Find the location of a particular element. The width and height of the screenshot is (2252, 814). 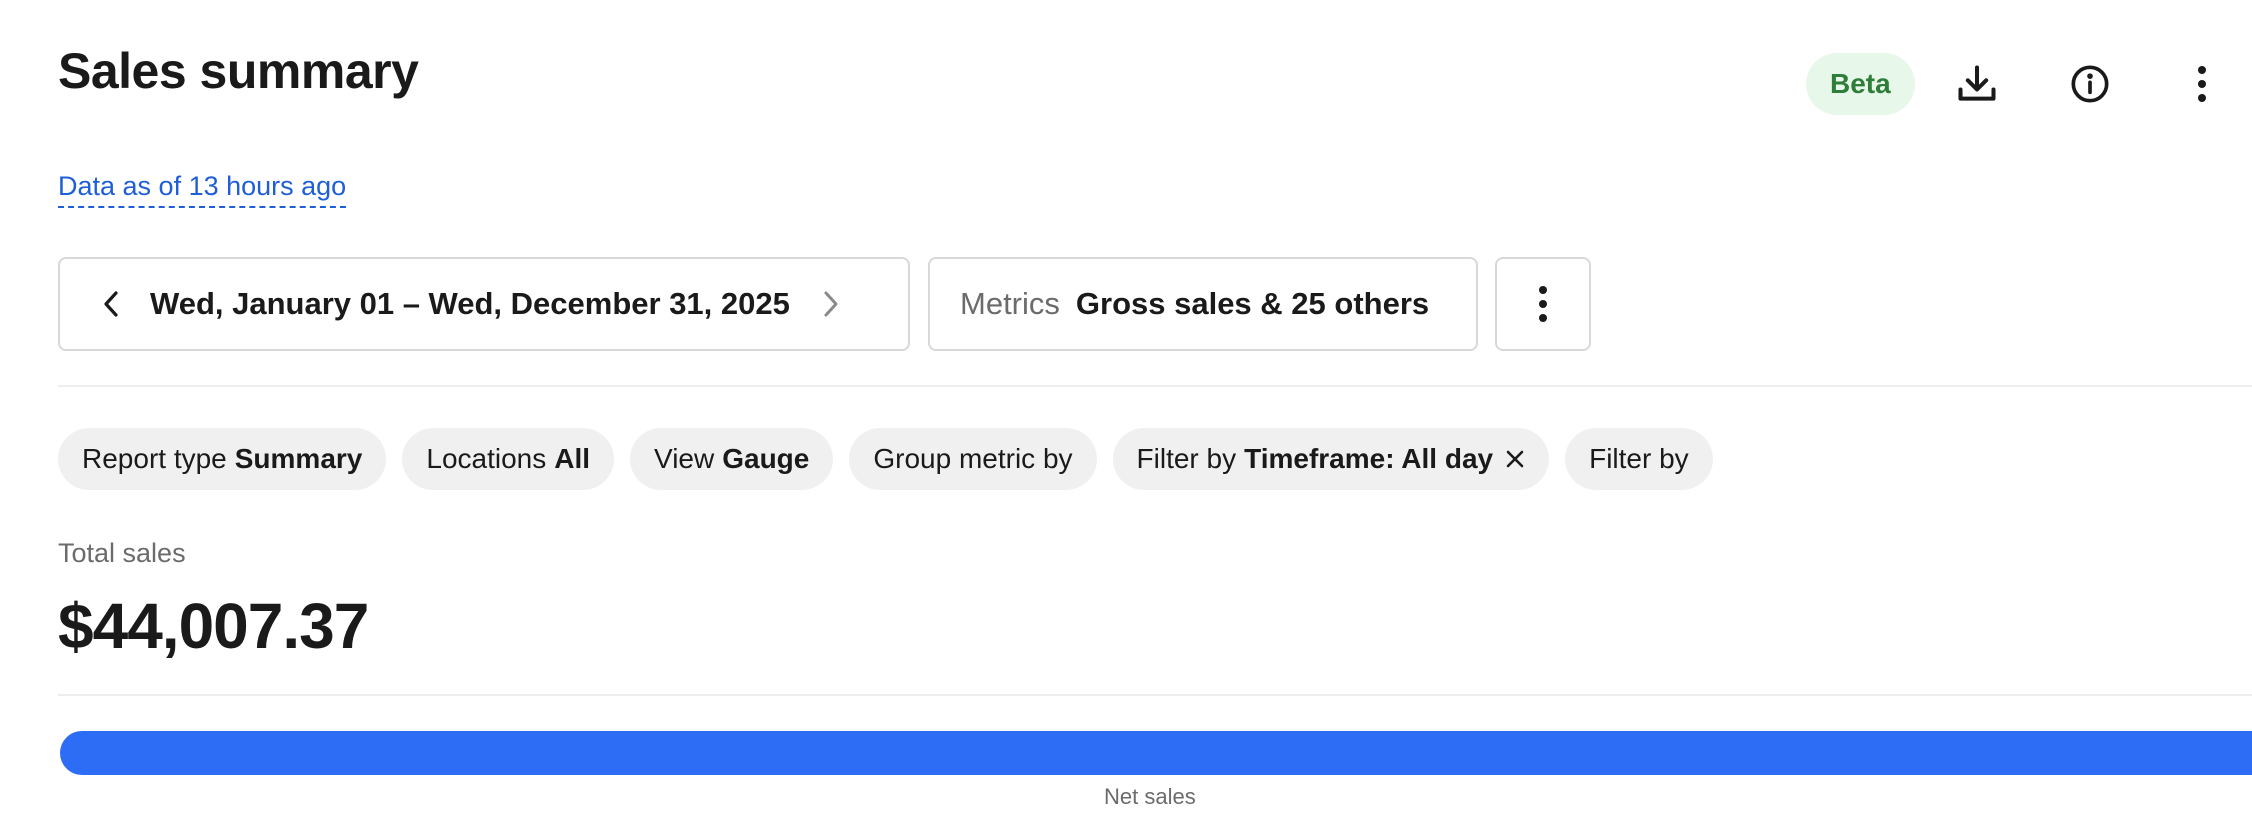

more-options-button is located at coordinates (2202, 84).